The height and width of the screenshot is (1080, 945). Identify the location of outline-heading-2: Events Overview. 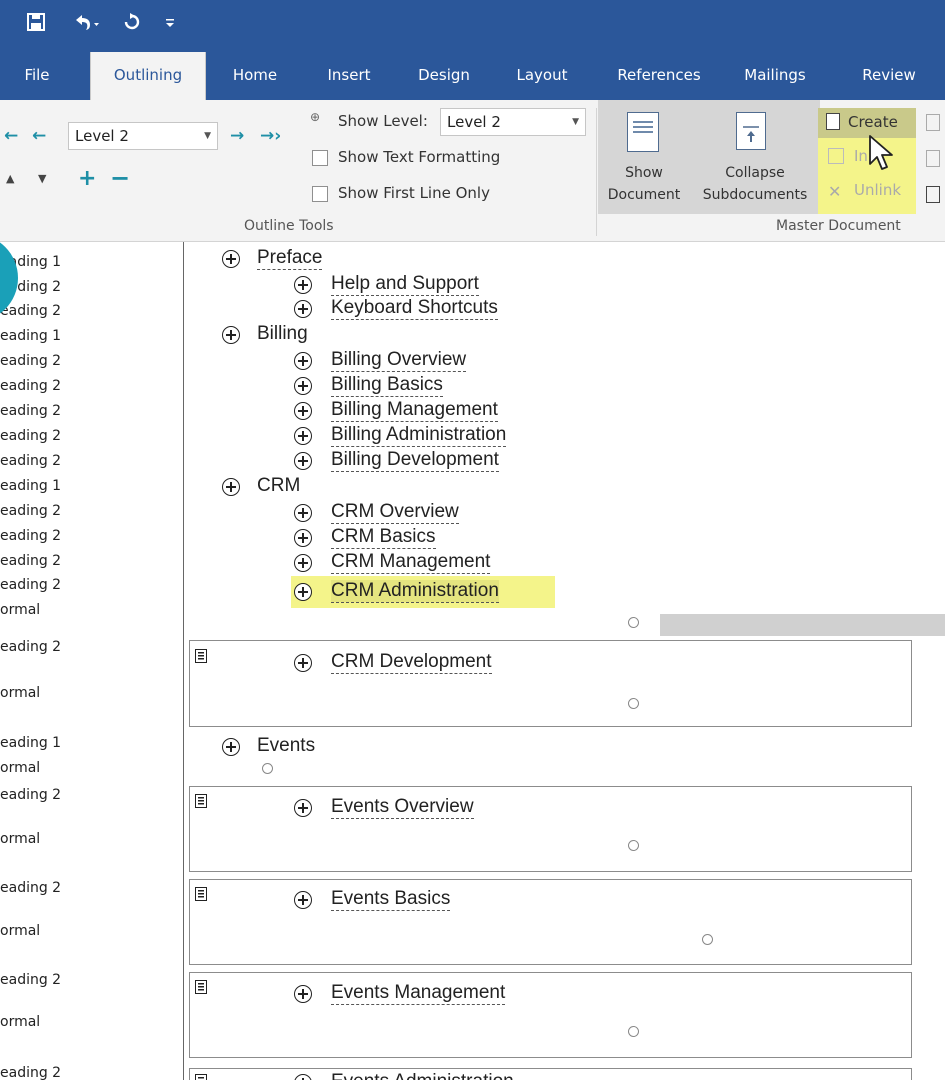
(402, 807).